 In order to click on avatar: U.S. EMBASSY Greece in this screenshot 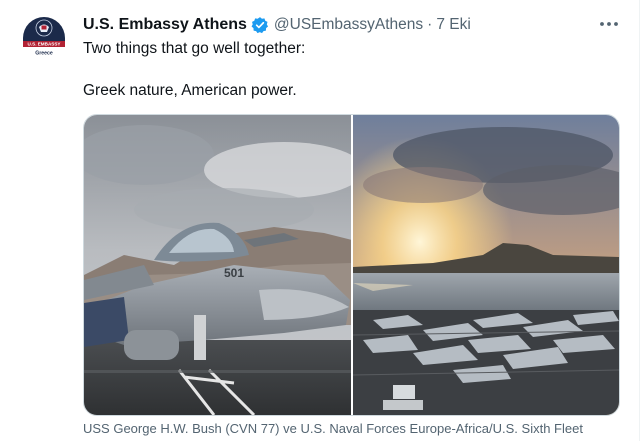, I will do `click(44, 38)`.